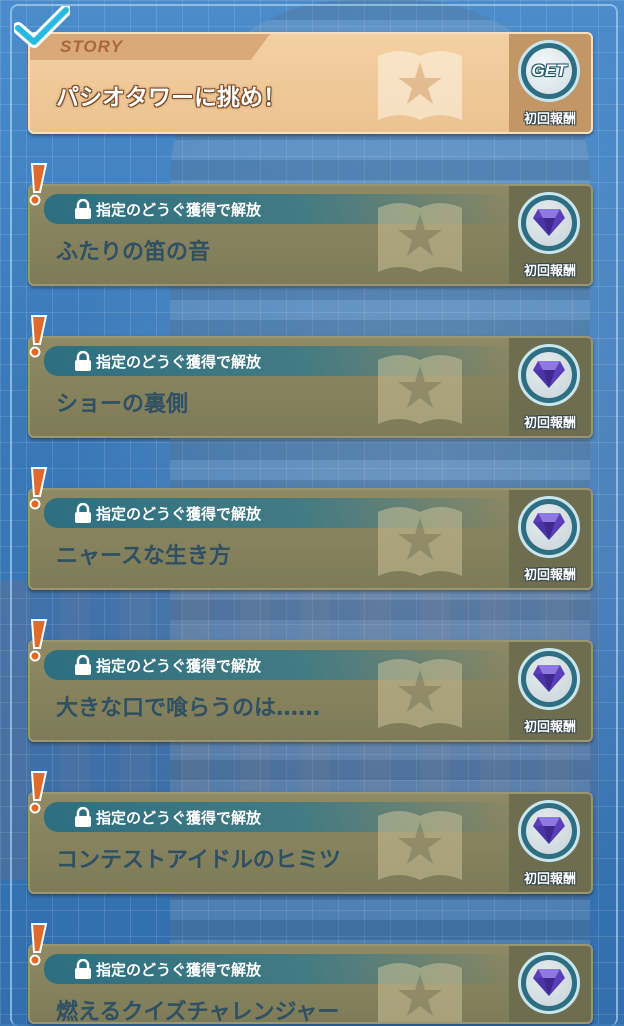  I want to click on story-title: ショーの裏側, so click(122, 404).